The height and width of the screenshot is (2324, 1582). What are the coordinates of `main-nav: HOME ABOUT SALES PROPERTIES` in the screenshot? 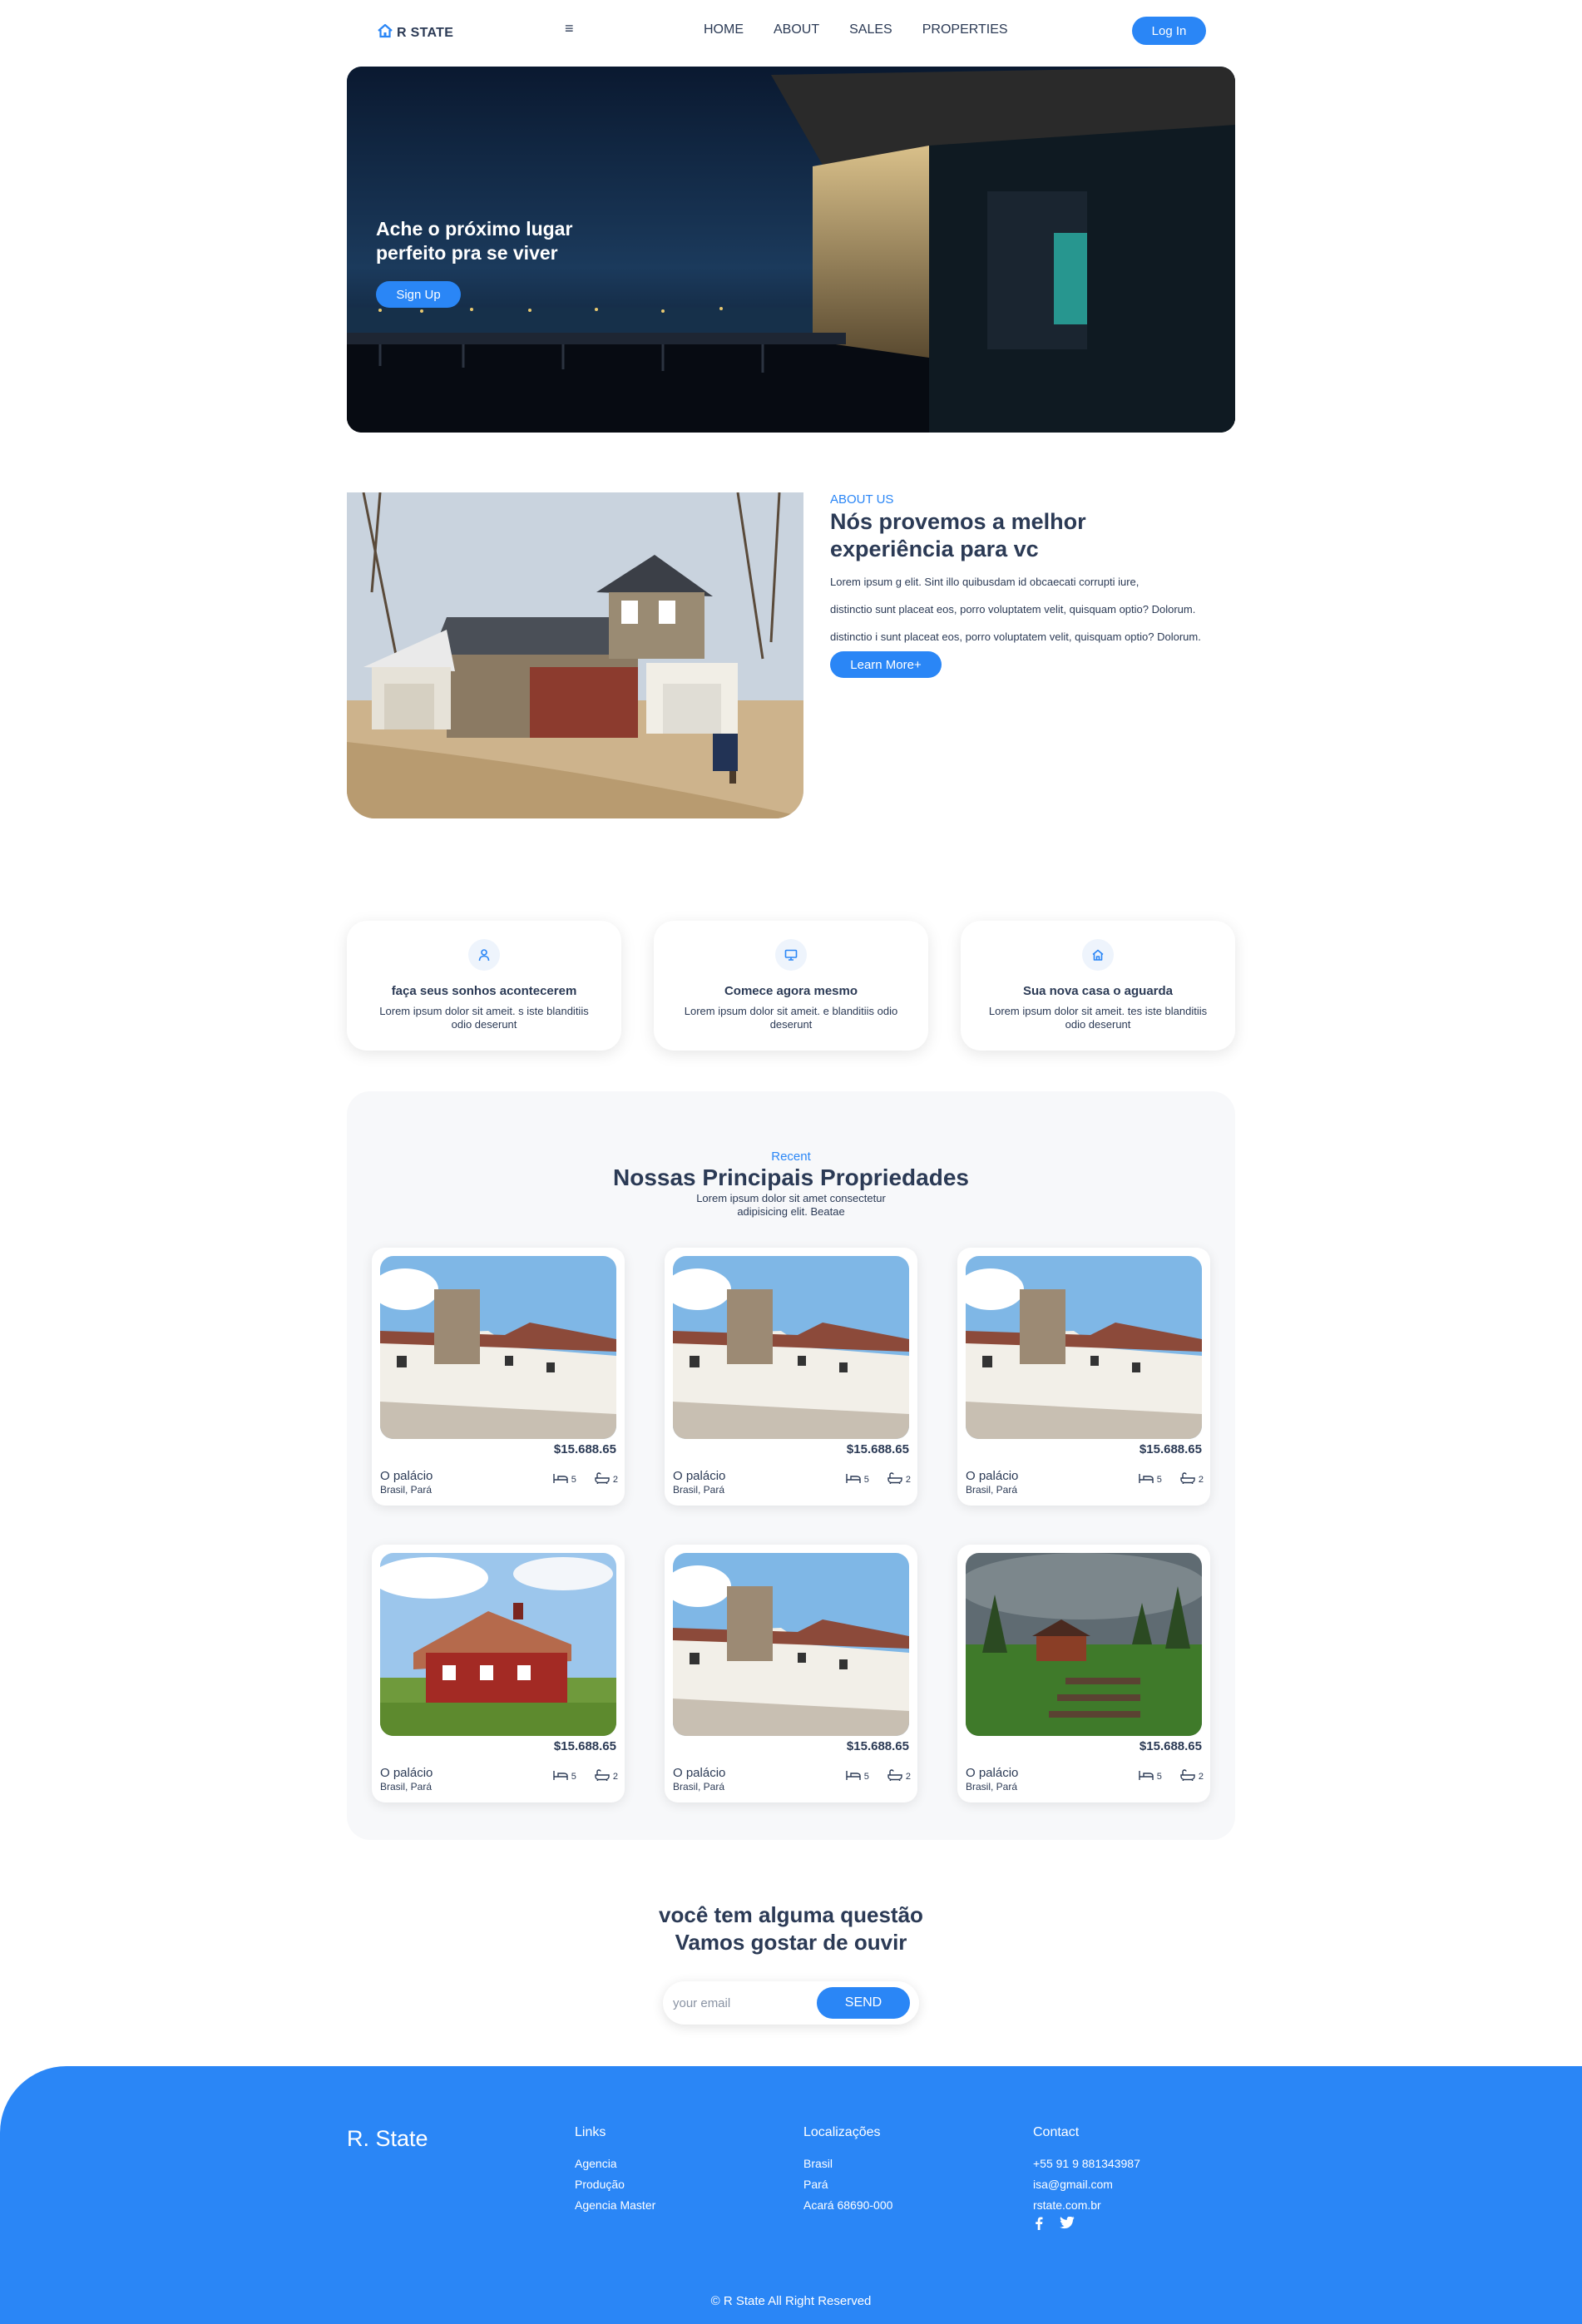 It's located at (856, 29).